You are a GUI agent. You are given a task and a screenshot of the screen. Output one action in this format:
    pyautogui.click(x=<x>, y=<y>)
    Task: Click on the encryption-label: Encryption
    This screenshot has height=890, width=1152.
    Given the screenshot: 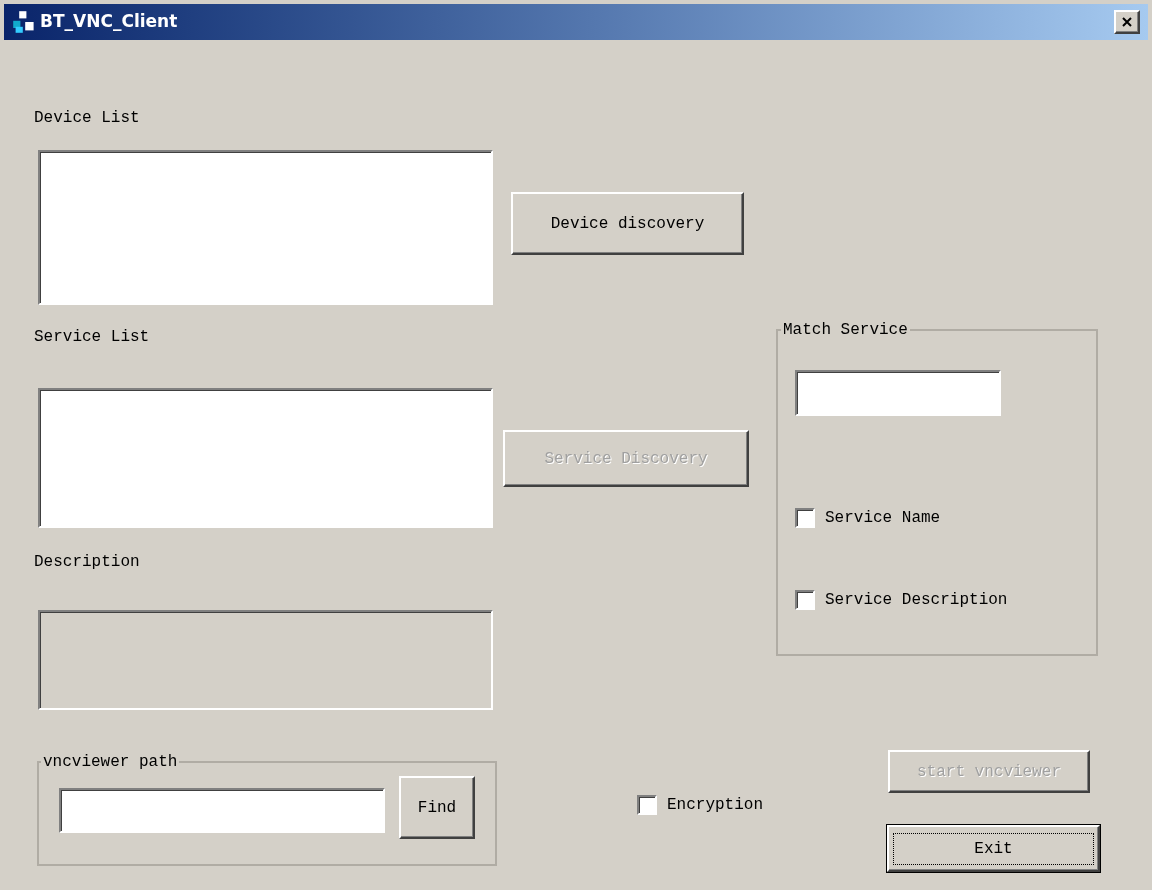 What is the action you would take?
    pyautogui.click(x=715, y=805)
    